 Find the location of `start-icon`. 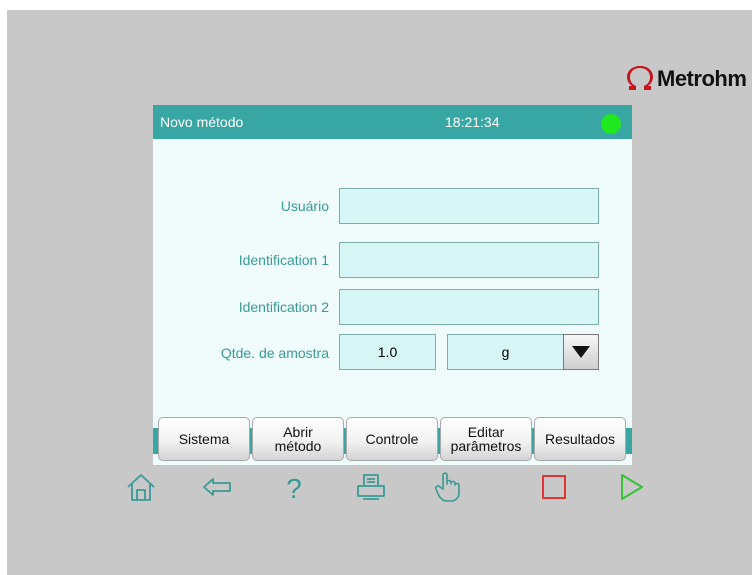

start-icon is located at coordinates (632, 487).